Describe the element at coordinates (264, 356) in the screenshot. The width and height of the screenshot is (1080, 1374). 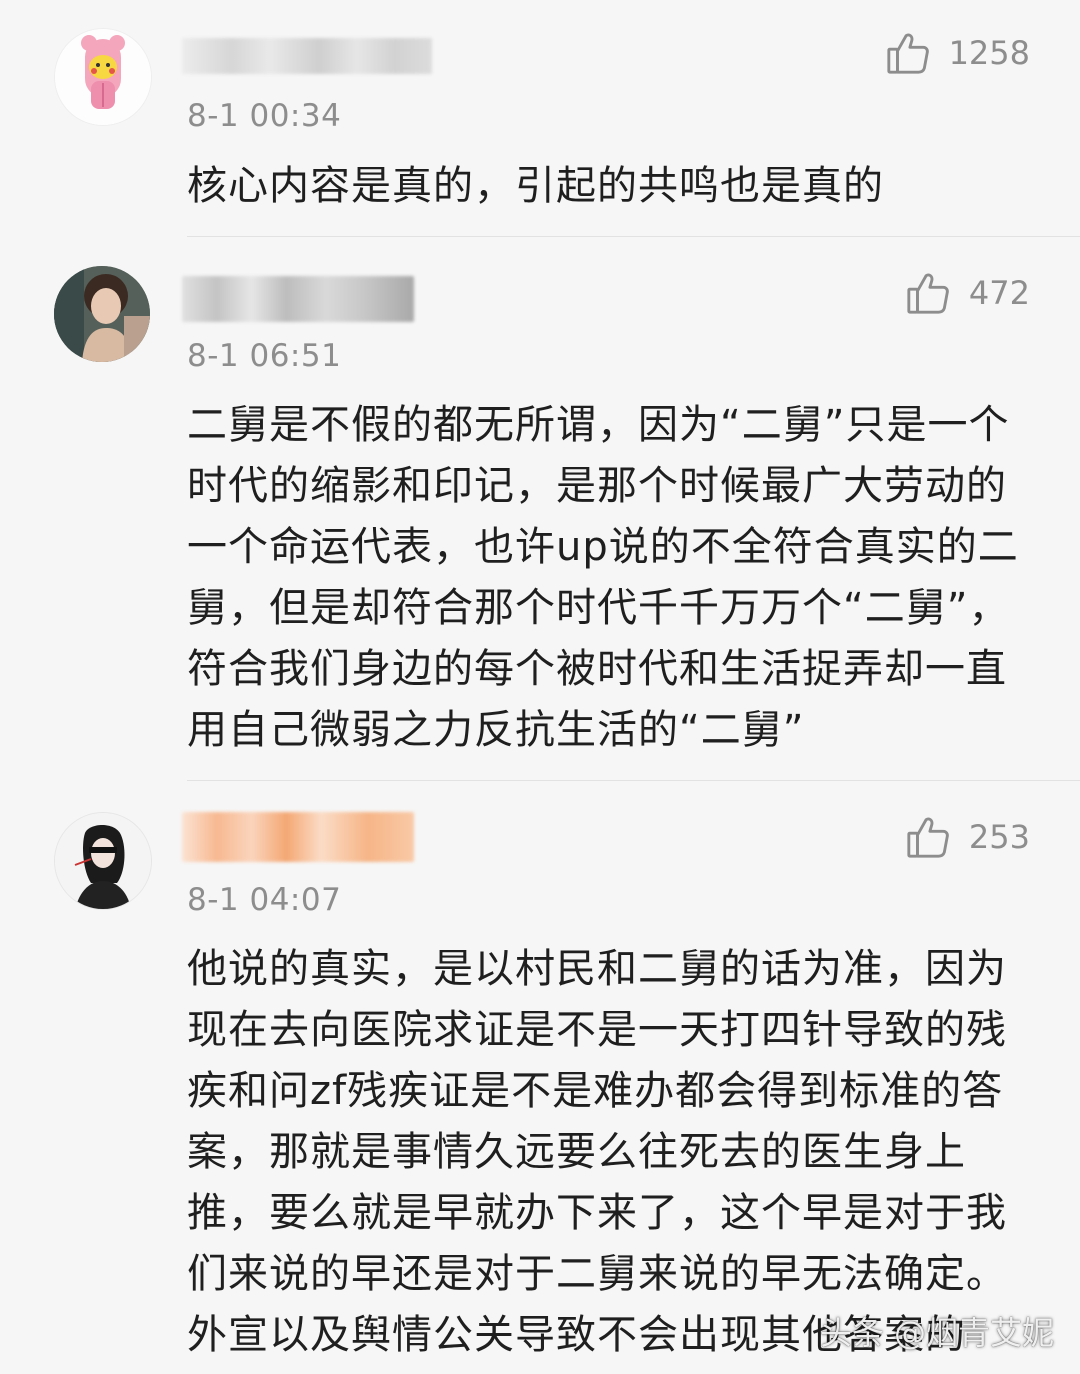
I see `comment-time: 8-1 06:51` at that location.